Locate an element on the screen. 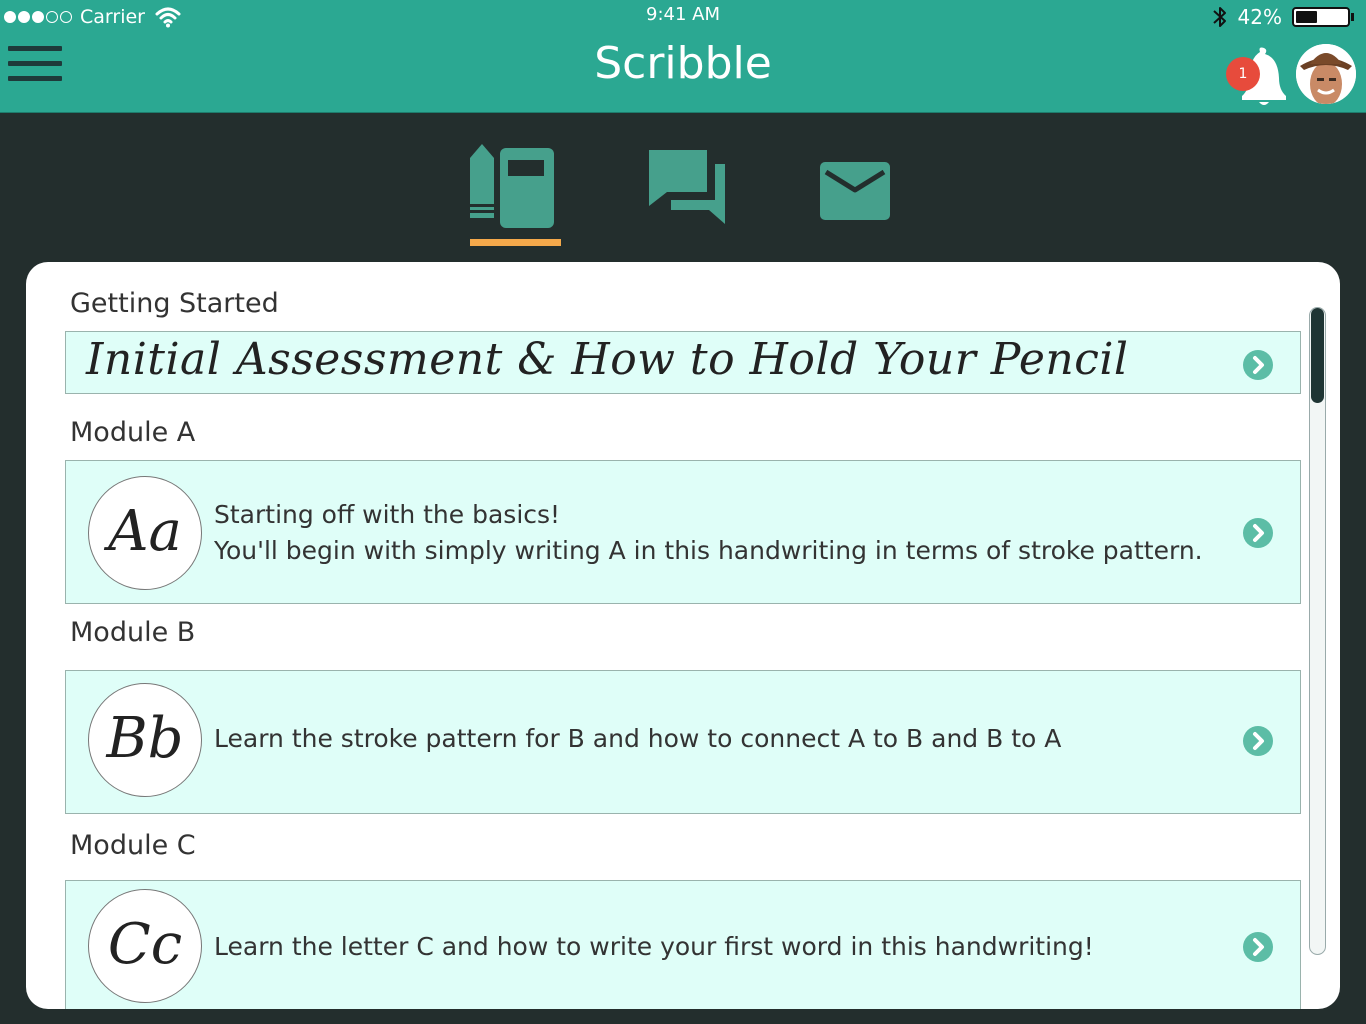 The height and width of the screenshot is (1024, 1366). status-time: 9:41 AM is located at coordinates (683, 14).